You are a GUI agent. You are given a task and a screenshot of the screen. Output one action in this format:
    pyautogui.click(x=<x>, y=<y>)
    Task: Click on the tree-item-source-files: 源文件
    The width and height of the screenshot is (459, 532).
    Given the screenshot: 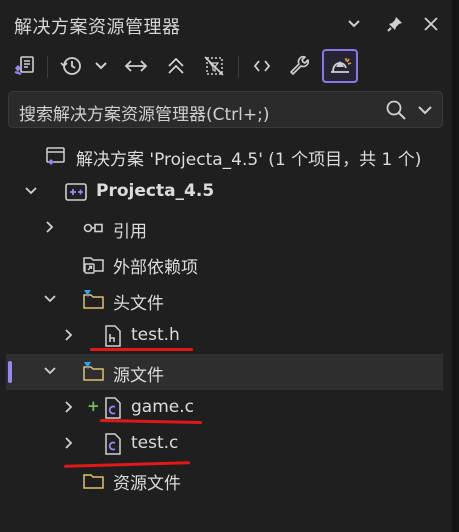 What is the action you would take?
    pyautogui.click(x=224, y=372)
    